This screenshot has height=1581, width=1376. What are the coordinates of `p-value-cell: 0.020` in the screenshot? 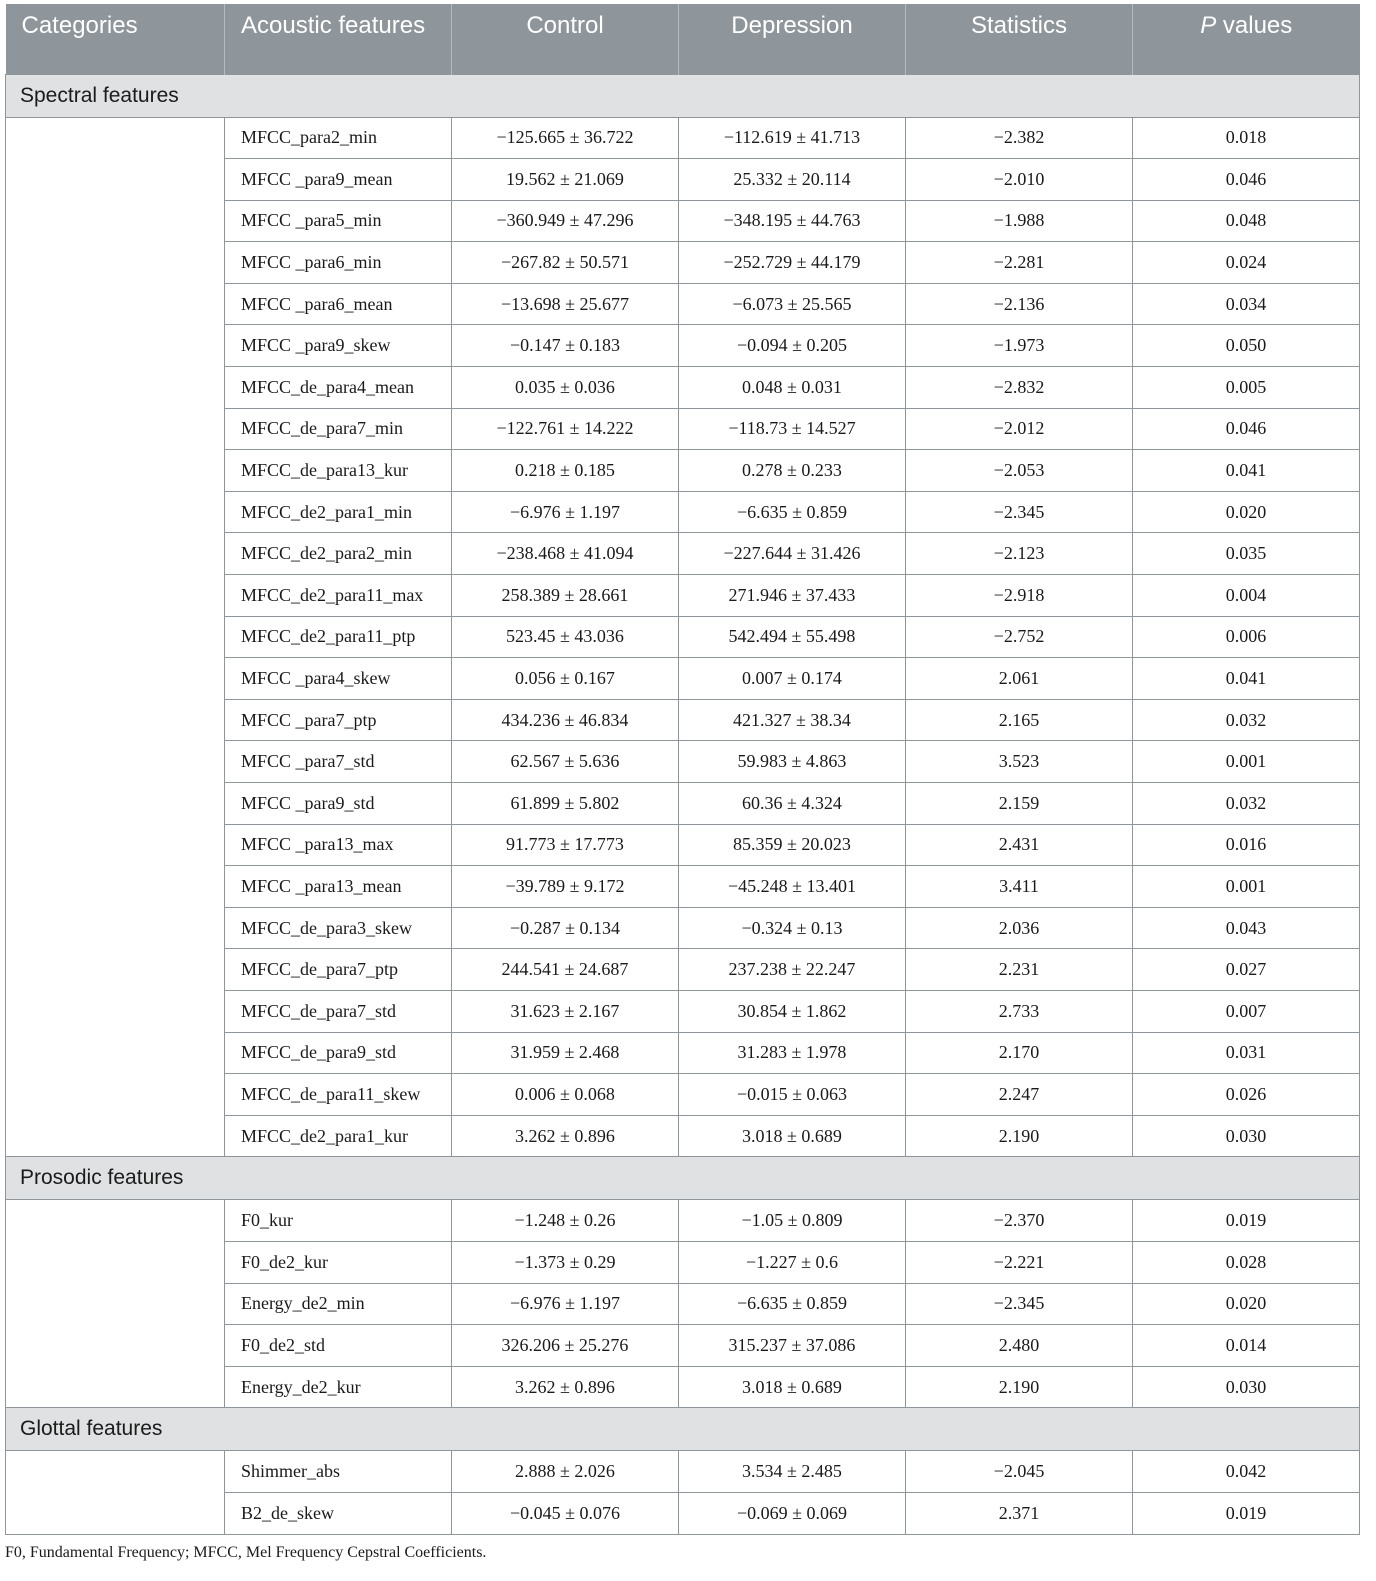 It's located at (1246, 1304).